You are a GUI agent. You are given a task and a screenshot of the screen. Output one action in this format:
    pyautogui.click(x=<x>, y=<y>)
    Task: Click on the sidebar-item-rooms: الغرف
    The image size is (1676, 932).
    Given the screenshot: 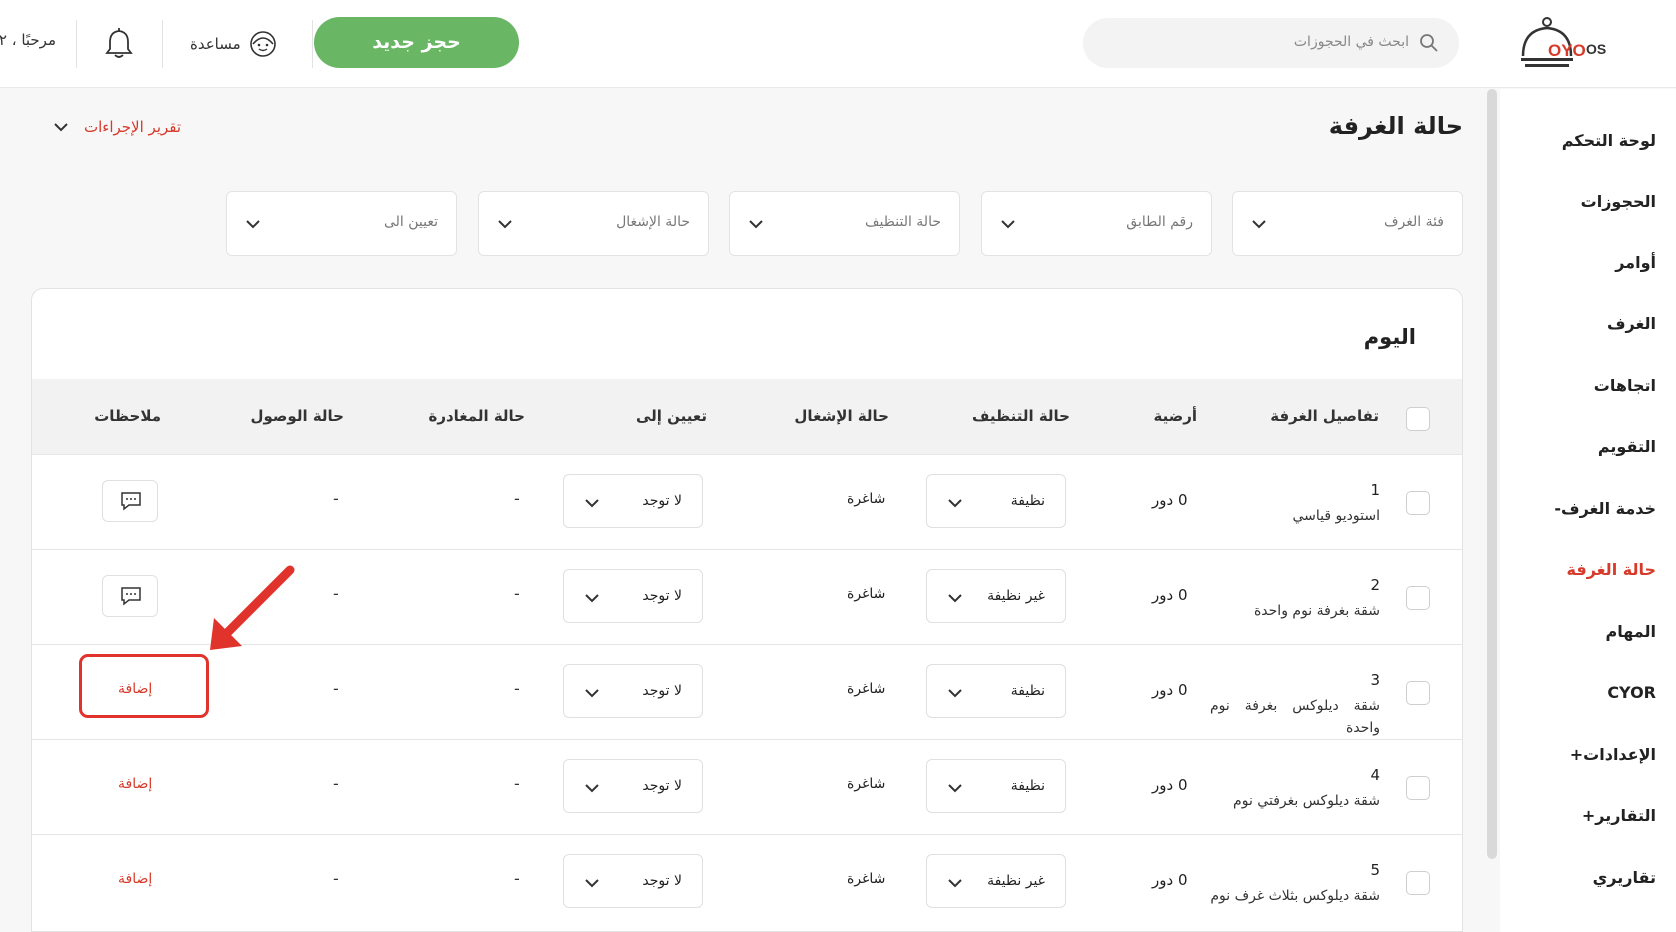 What is the action you would take?
    pyautogui.click(x=1631, y=323)
    